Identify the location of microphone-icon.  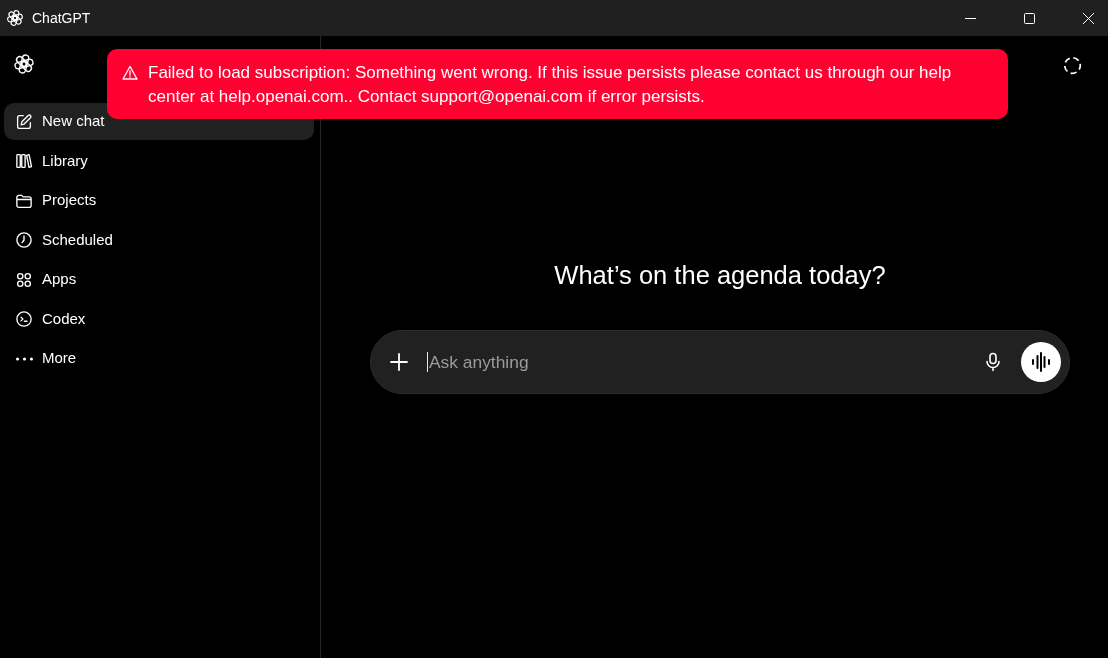
(993, 362).